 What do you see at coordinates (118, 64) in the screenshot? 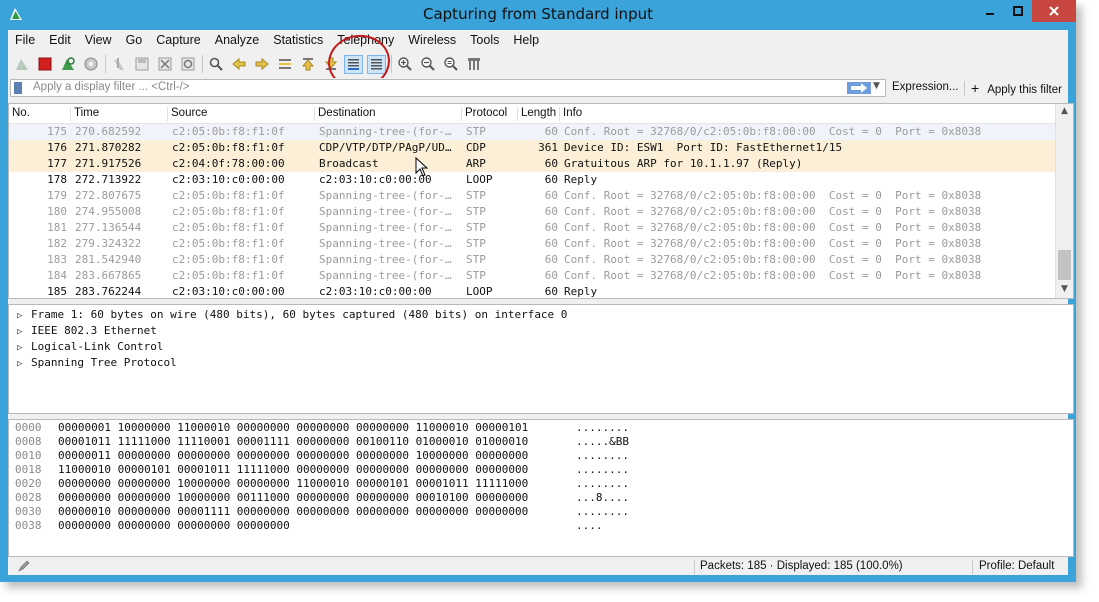
I see `open-file-icon` at bounding box center [118, 64].